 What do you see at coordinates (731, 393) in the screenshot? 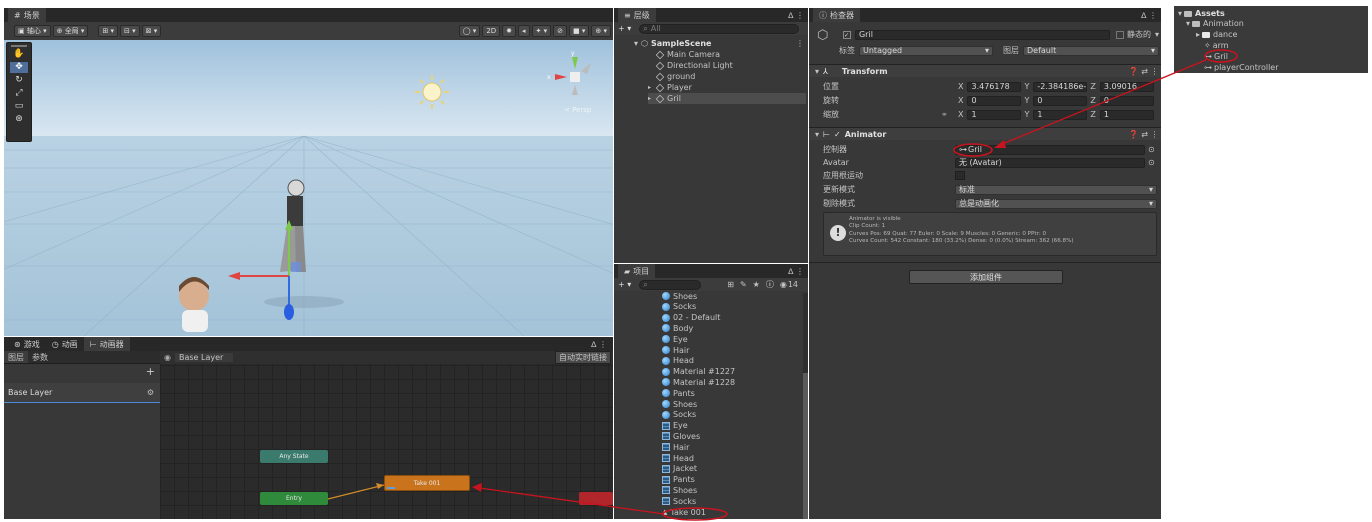
I see `project-item: Pants` at bounding box center [731, 393].